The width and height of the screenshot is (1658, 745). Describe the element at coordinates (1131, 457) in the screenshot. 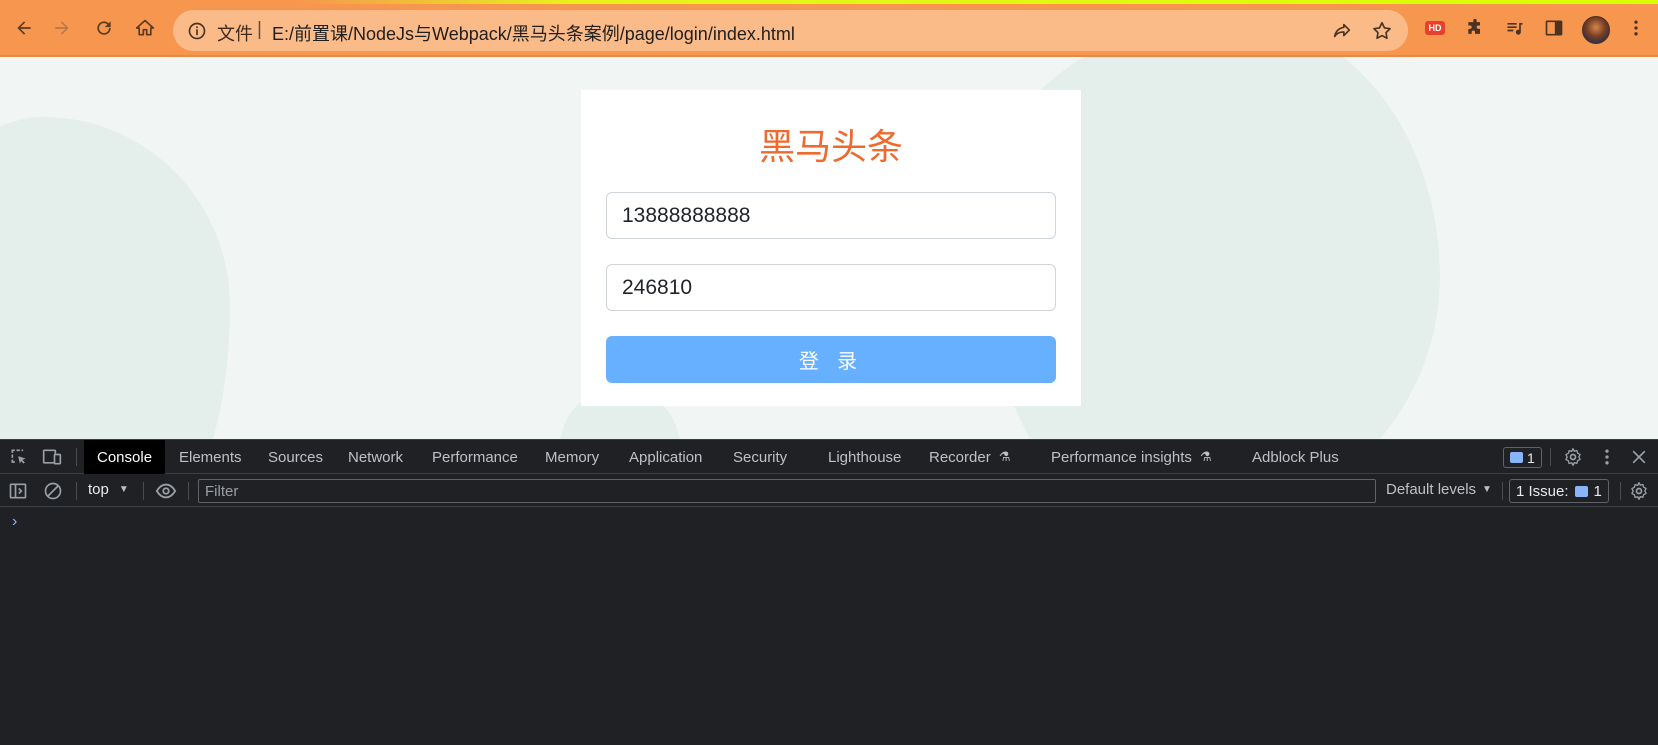

I see `tab-performance-insights: Performance insights ⚗` at that location.